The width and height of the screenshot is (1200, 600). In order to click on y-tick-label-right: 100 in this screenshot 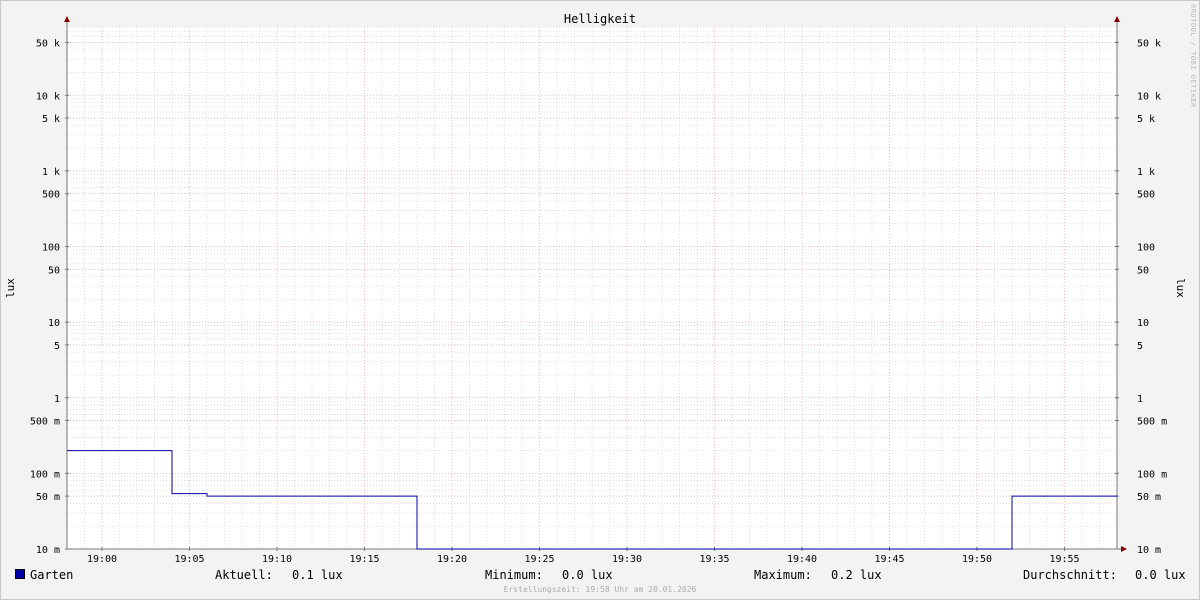, I will do `click(1146, 248)`.